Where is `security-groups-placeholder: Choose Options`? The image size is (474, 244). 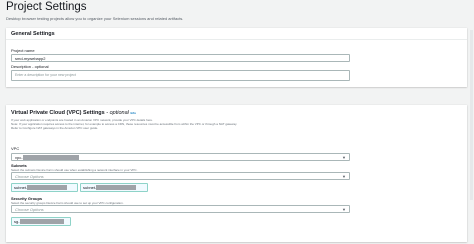 security-groups-placeholder: Choose Options is located at coordinates (29, 209).